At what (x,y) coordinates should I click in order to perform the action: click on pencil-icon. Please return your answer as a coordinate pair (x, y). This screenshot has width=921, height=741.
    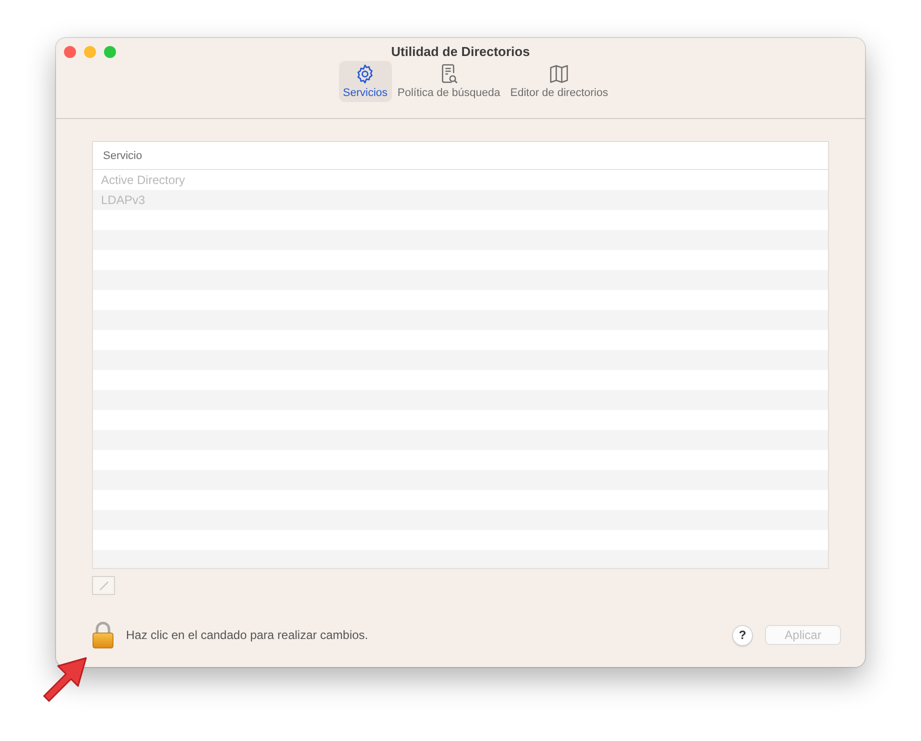
    Looking at the image, I should click on (104, 586).